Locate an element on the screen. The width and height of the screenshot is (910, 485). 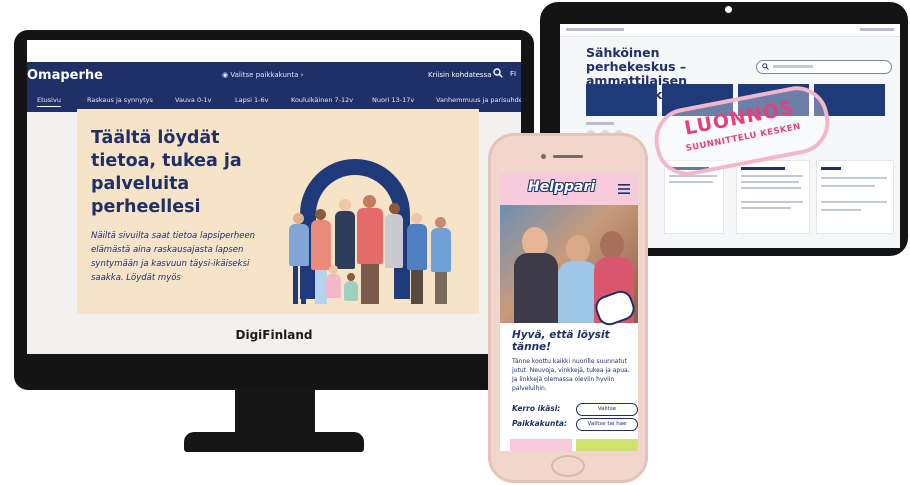
nav-item-nuori: Nuori 13-17v is located at coordinates (393, 100).